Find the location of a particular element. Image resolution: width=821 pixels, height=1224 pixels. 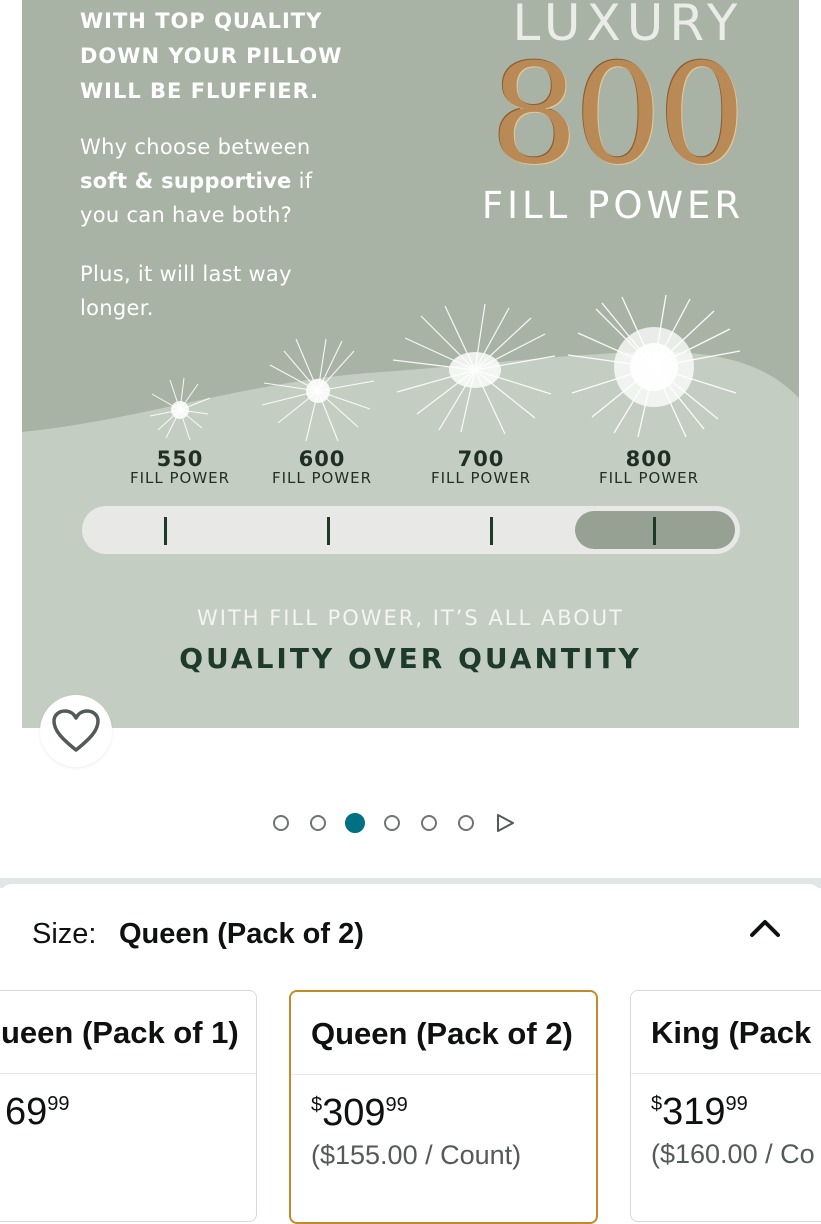

feather-600-icon is located at coordinates (318, 390).